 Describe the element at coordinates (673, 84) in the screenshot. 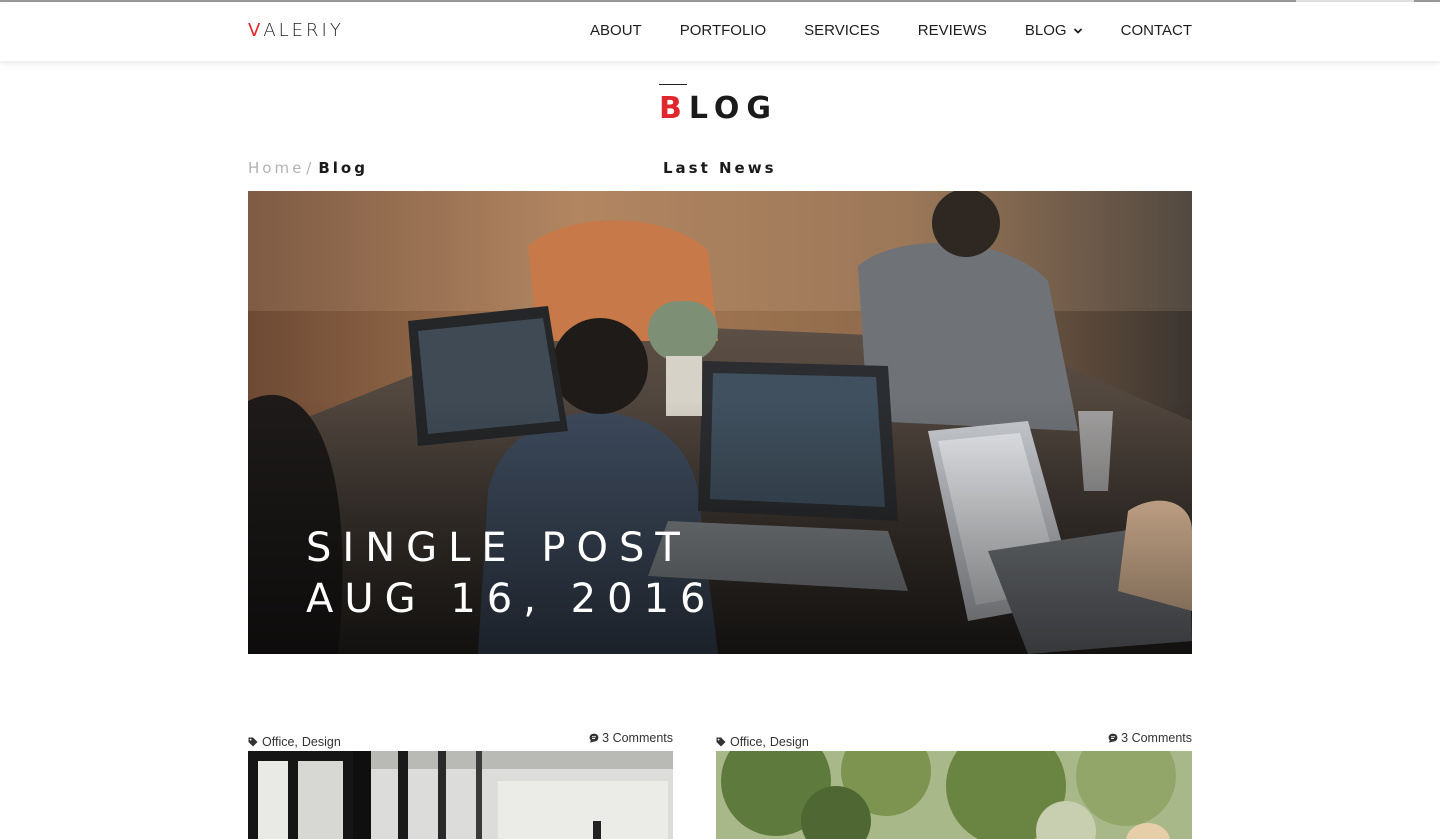

I see `title-accent-line` at that location.